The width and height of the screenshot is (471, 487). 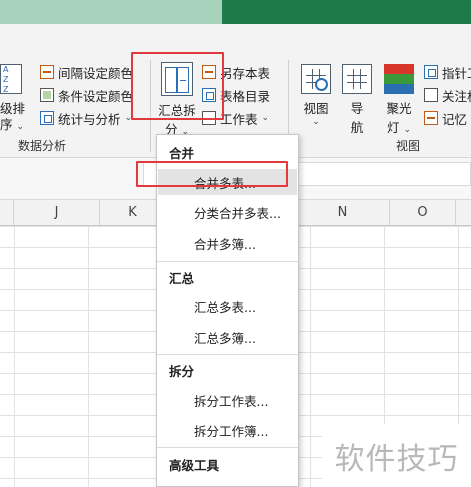 What do you see at coordinates (455, 119) in the screenshot?
I see `memory-label: 记忆` at bounding box center [455, 119].